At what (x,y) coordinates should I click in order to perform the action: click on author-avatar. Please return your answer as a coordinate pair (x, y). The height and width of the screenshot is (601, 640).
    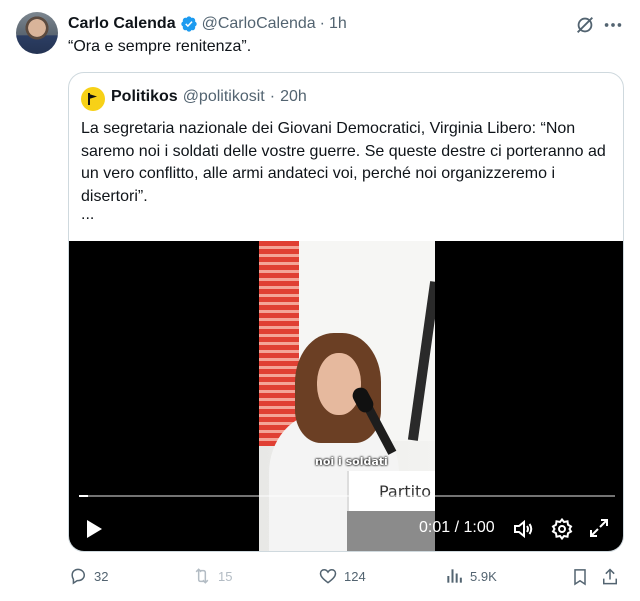
    Looking at the image, I should click on (37, 33).